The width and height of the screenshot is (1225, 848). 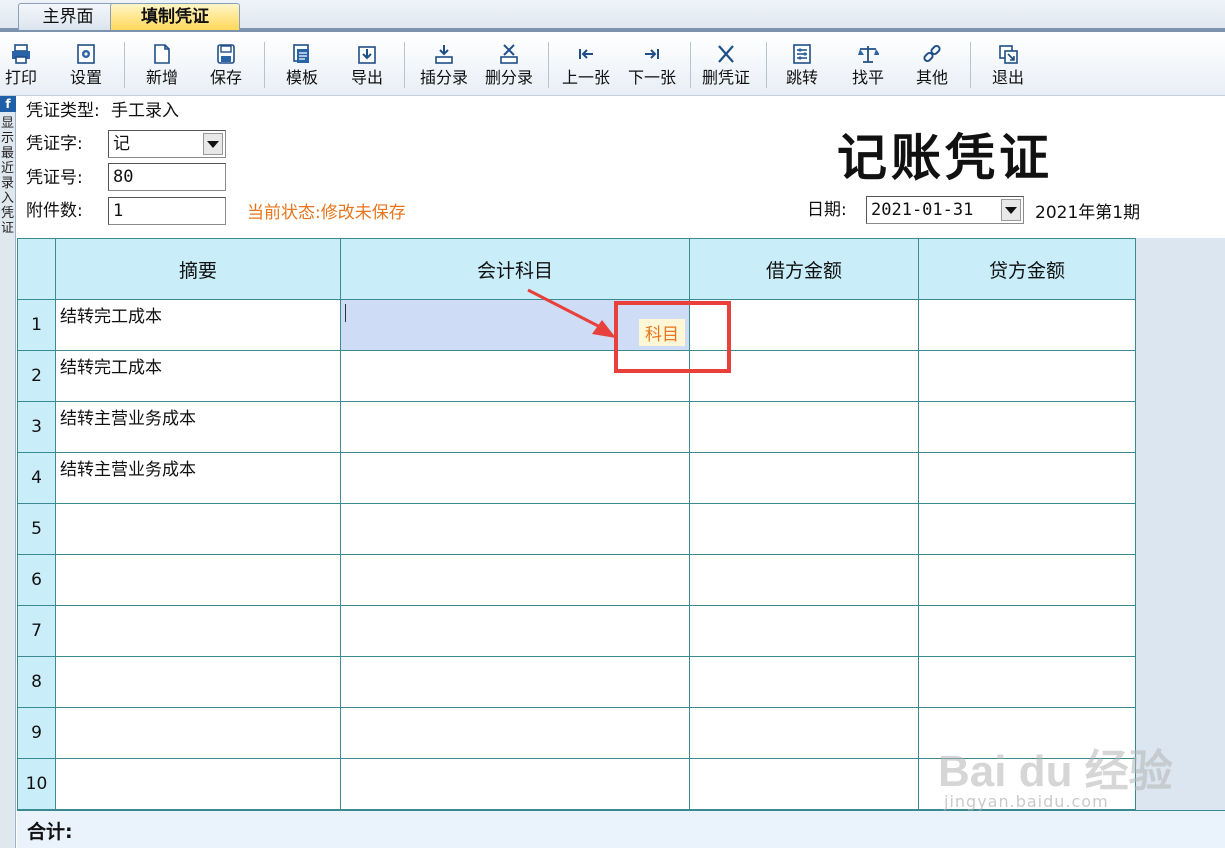 What do you see at coordinates (726, 66) in the screenshot?
I see `delete-voucher-button: 删凭证` at bounding box center [726, 66].